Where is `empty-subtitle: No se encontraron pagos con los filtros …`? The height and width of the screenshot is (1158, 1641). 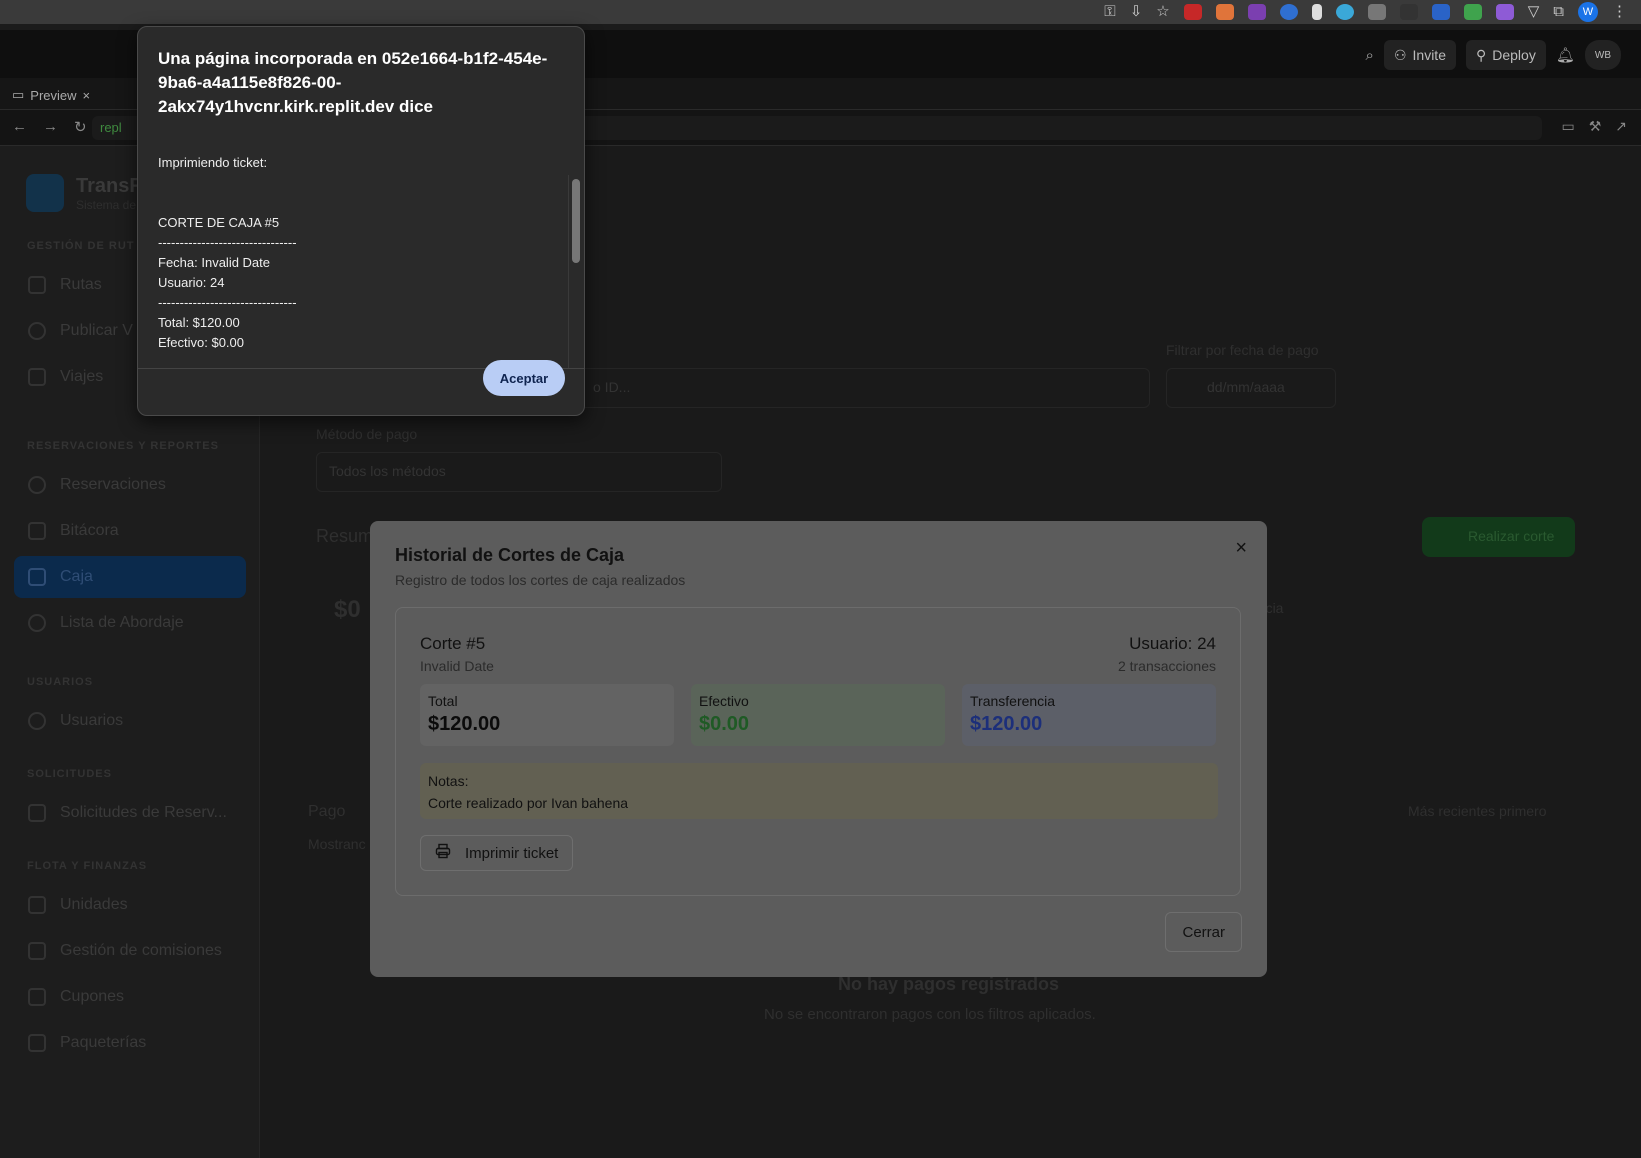 empty-subtitle: No se encontraron pagos con los filtros … is located at coordinates (930, 1014).